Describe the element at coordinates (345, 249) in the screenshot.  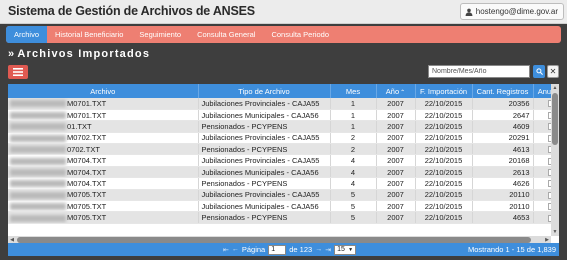
I see `rows-per-page-select: 15 ▼` at that location.